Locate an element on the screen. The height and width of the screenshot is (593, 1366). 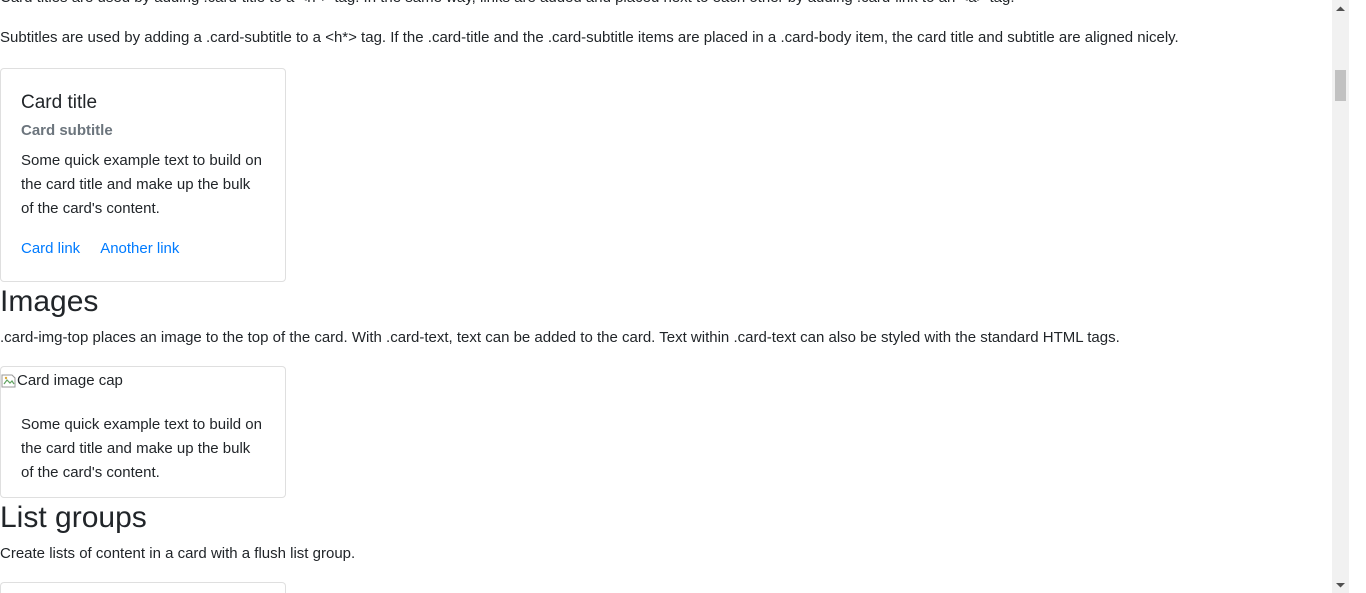
card-title: Card title is located at coordinates (59, 102).